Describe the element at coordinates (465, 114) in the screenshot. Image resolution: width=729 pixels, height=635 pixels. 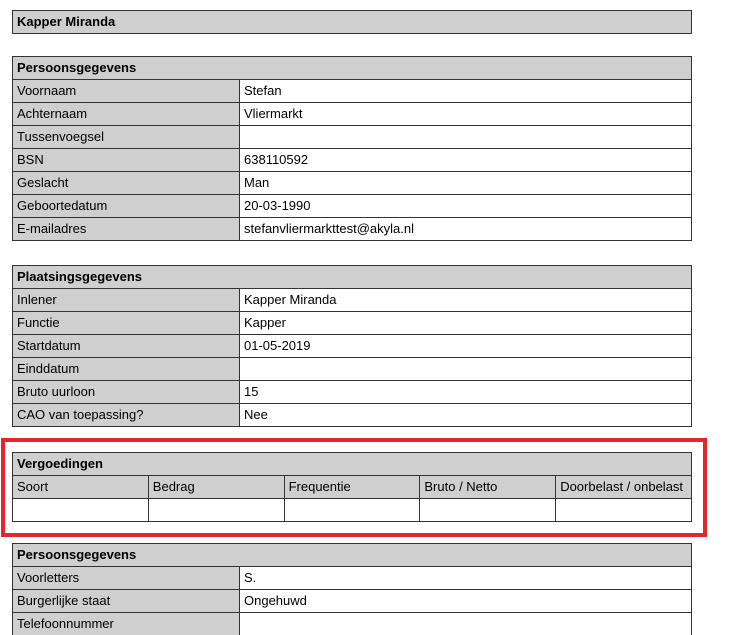
I see `field-value: Vliermarkt` at that location.